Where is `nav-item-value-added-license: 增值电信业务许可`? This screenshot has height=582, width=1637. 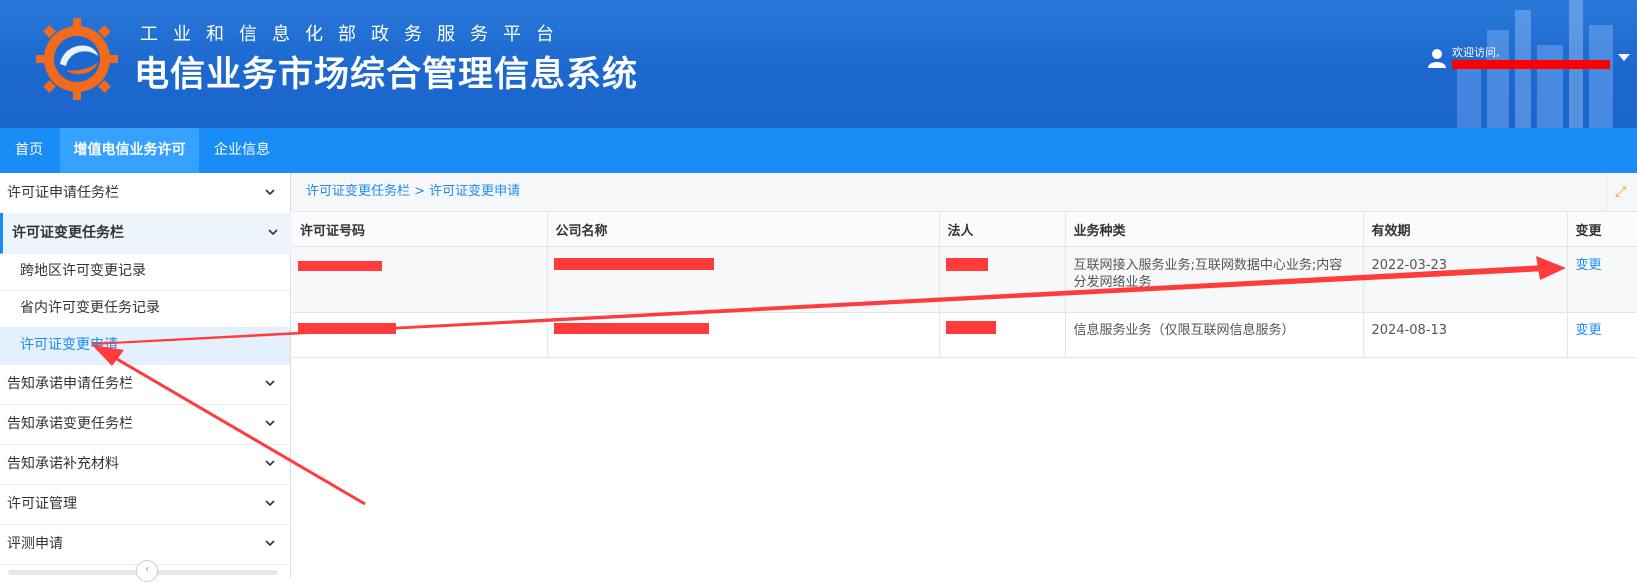 nav-item-value-added-license: 增值电信业务许可 is located at coordinates (129, 150).